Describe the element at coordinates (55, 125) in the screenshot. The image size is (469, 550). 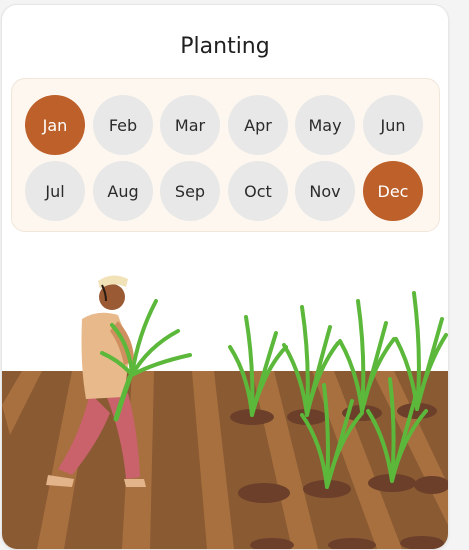
I see `month-jan: Jan` at that location.